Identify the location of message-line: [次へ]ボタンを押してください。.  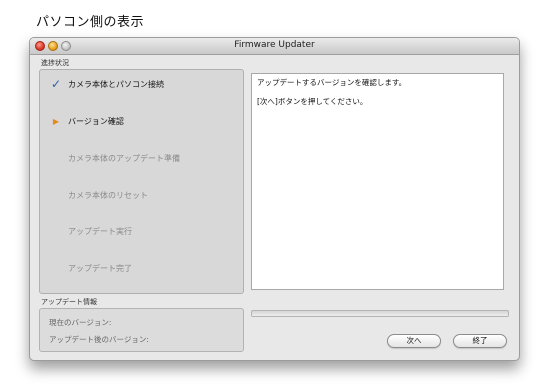
(312, 101).